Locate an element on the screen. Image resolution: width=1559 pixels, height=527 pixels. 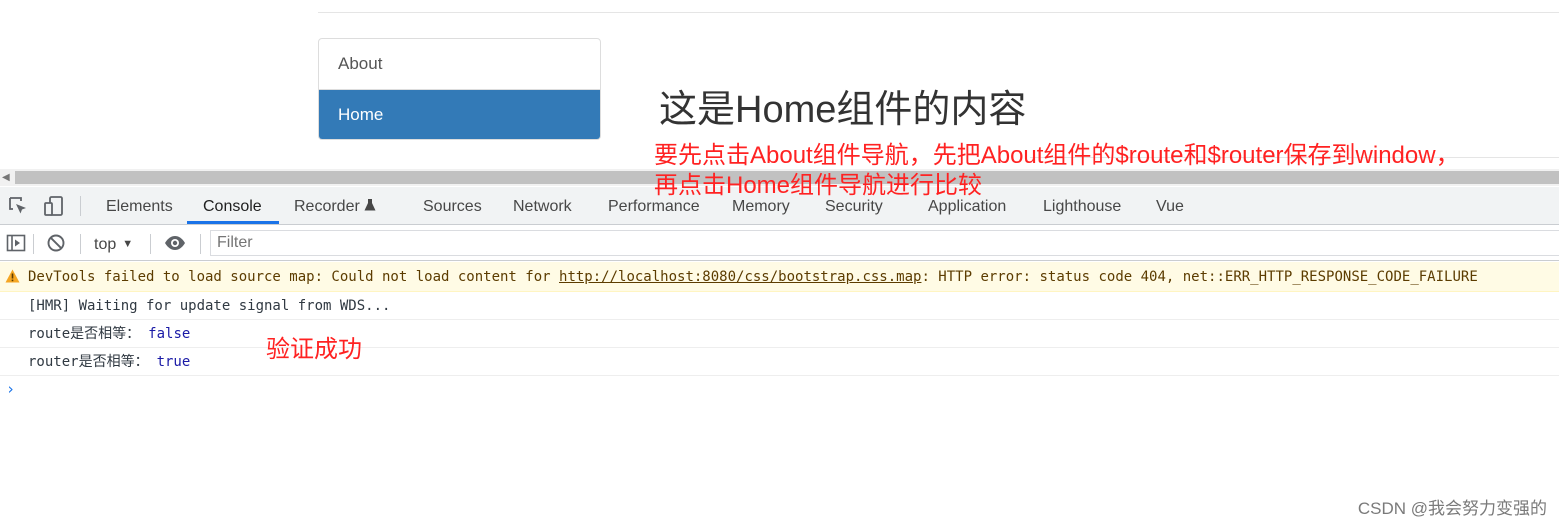
watermark: CSDN @我会努力变强的 is located at coordinates (1452, 508).